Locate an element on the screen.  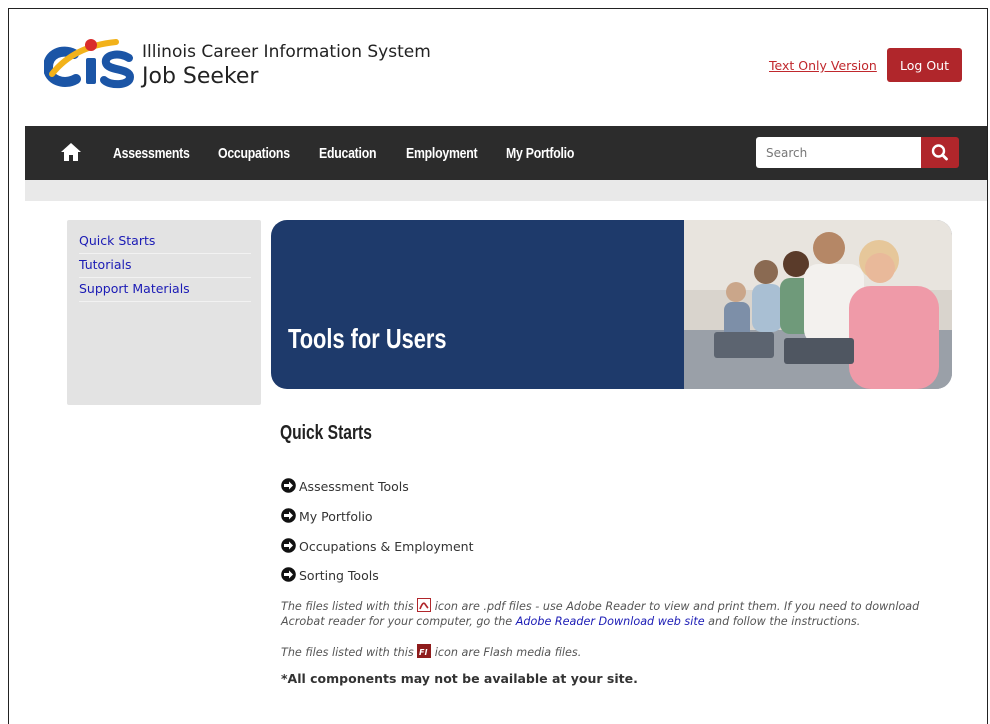
log-out-button: Log Out is located at coordinates (924, 65).